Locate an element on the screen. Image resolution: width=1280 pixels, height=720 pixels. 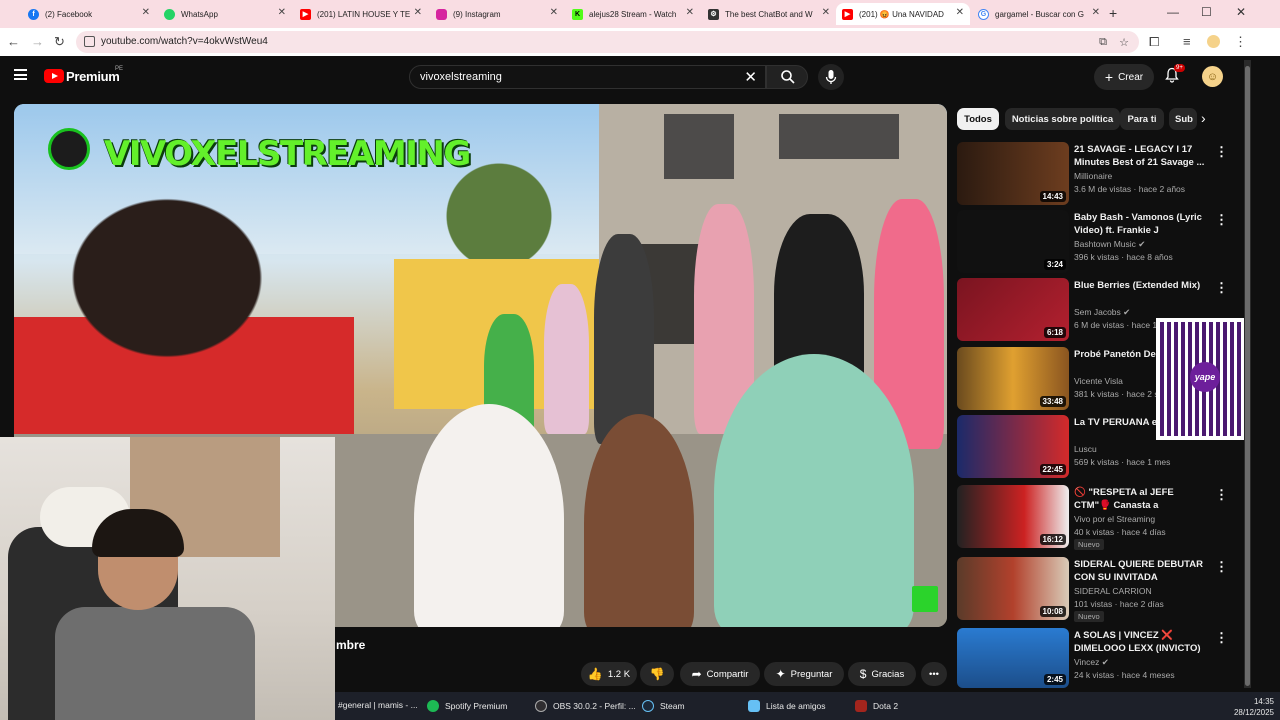
recommendation-channel: Vincez ✔ is located at coordinates (1091, 662).